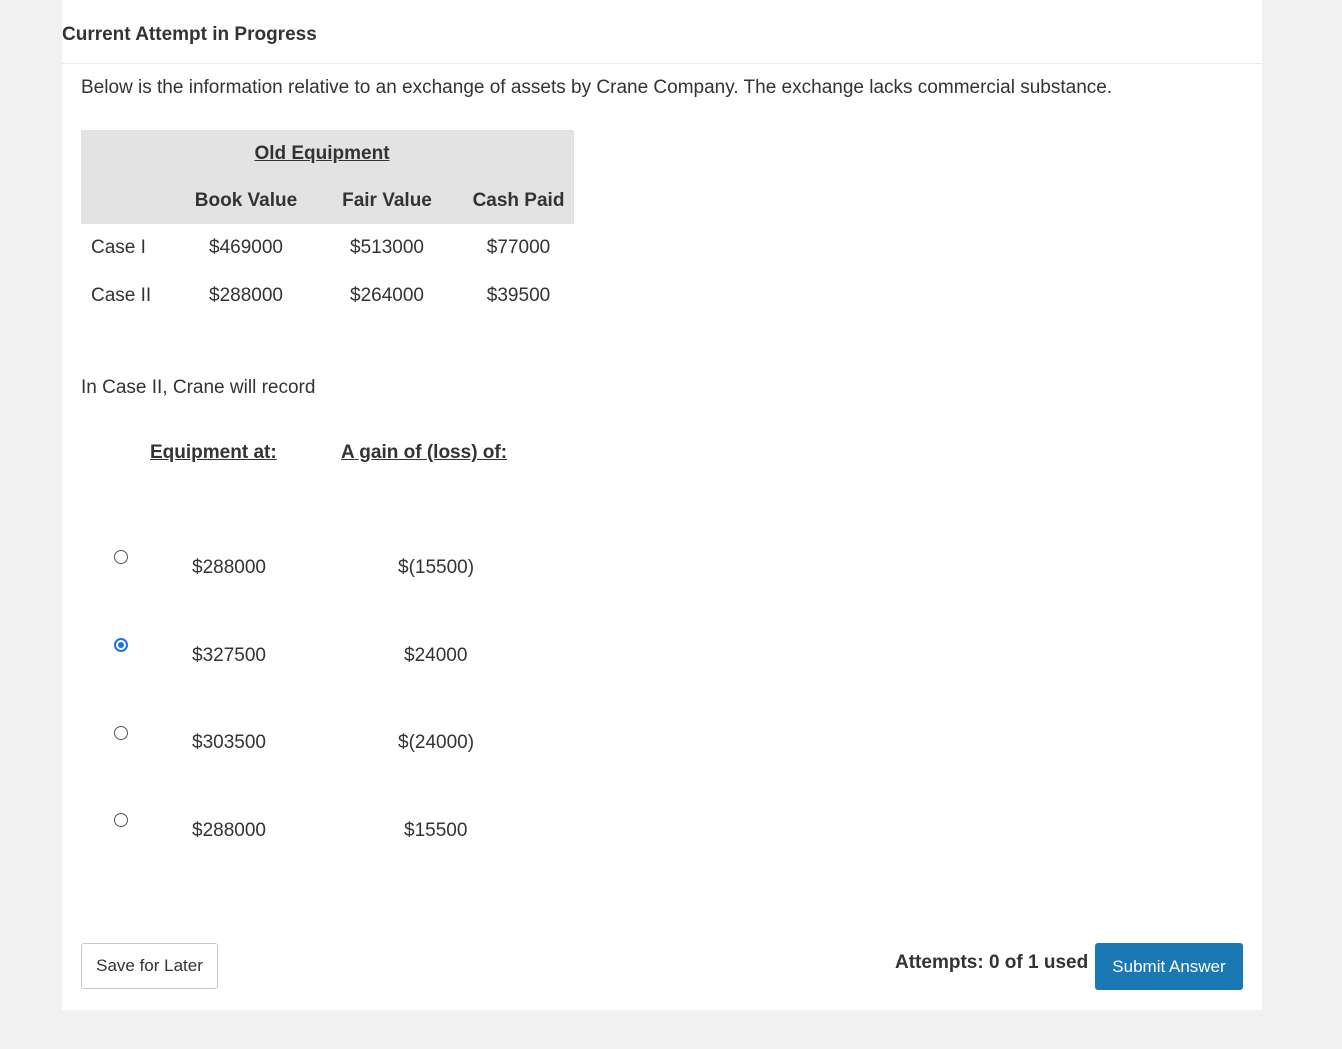  What do you see at coordinates (992, 962) in the screenshot?
I see `attempts-counter: Attempts: 0 of 1 used` at bounding box center [992, 962].